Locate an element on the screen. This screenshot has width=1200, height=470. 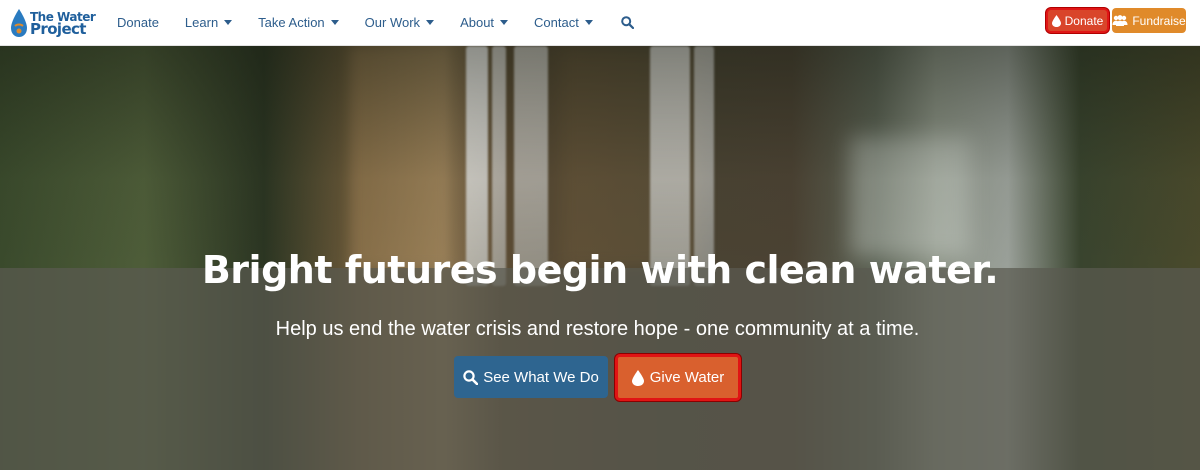
logo-wordmark: The Water Project is located at coordinates (63, 24).